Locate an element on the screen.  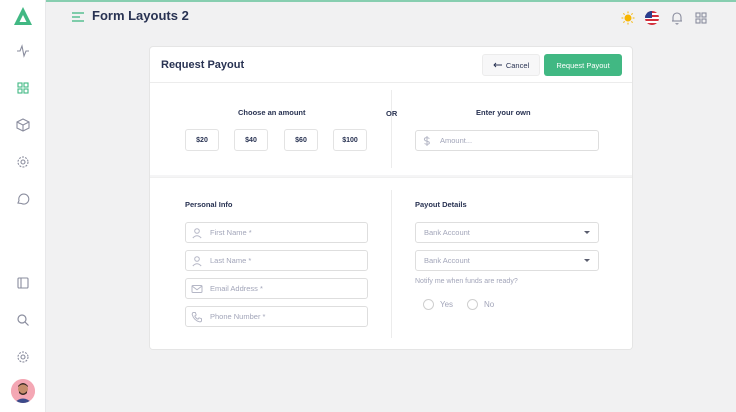
arrow-left-icon is located at coordinates (497, 65).